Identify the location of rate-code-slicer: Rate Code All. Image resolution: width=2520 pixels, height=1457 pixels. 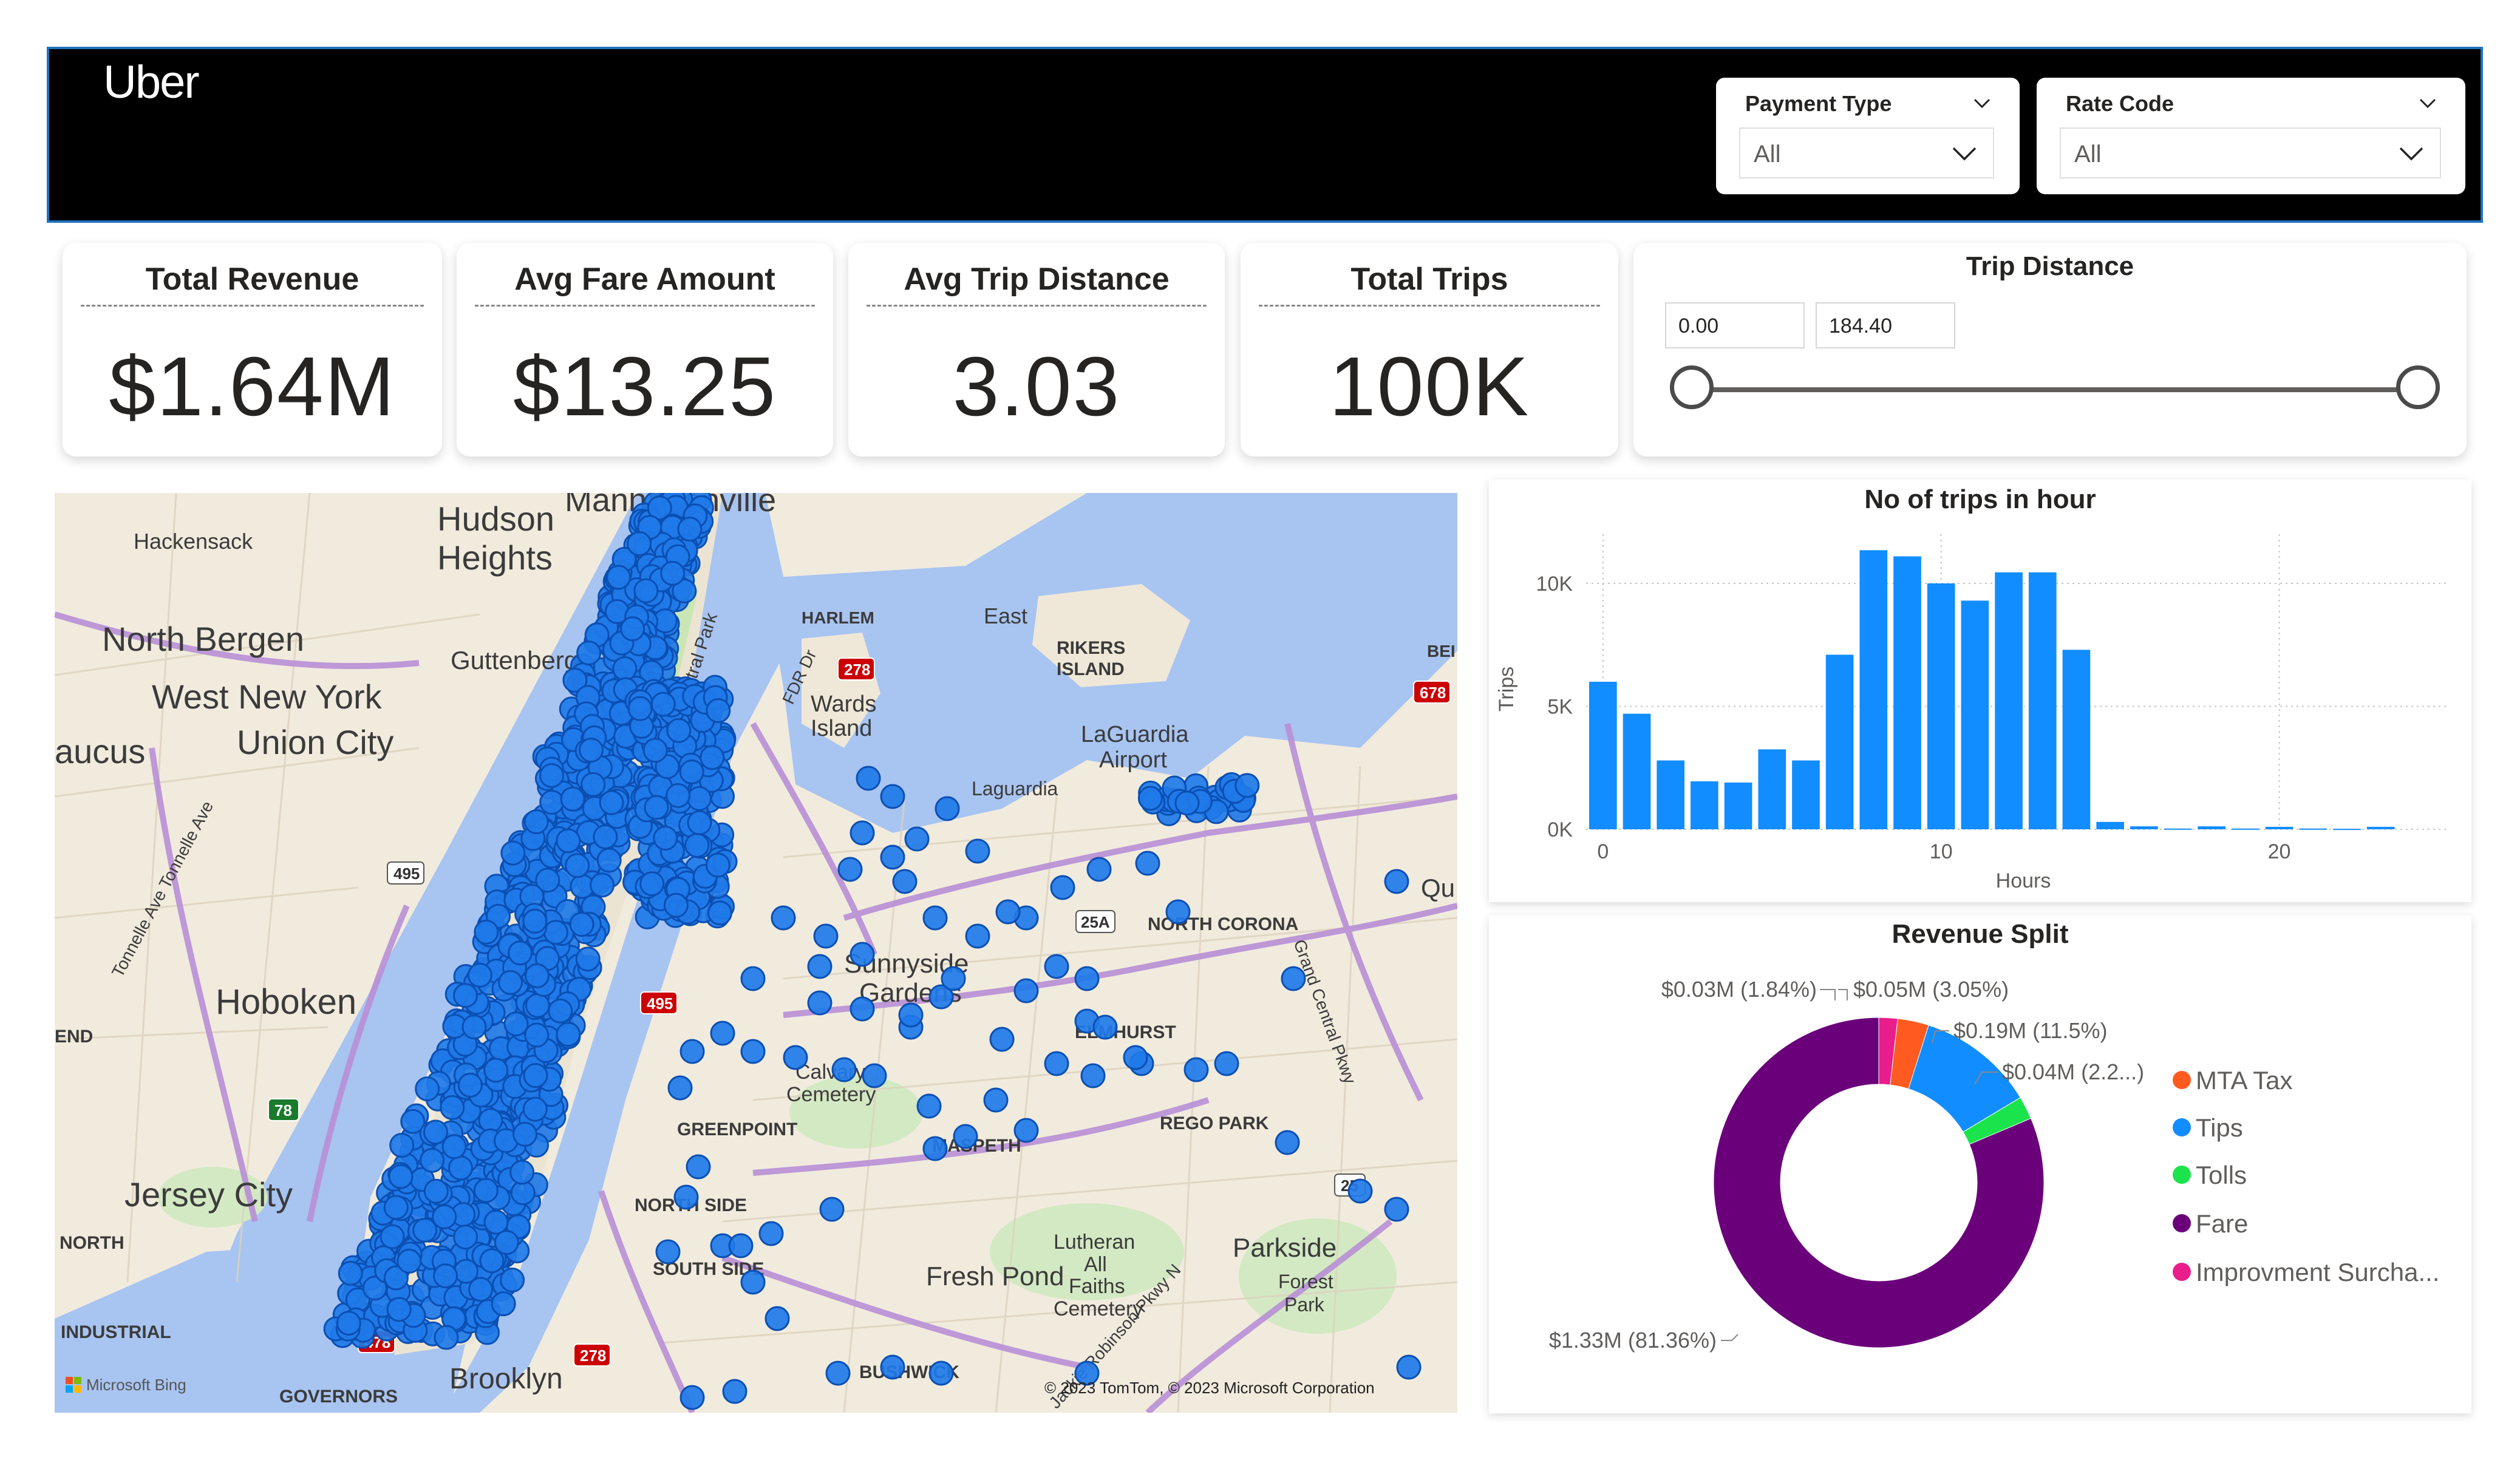
(2251, 136).